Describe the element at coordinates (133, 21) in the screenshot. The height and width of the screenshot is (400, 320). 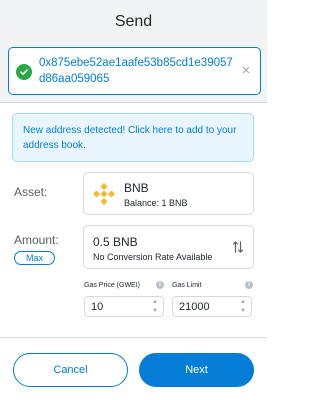
I see `page-title: Send` at that location.